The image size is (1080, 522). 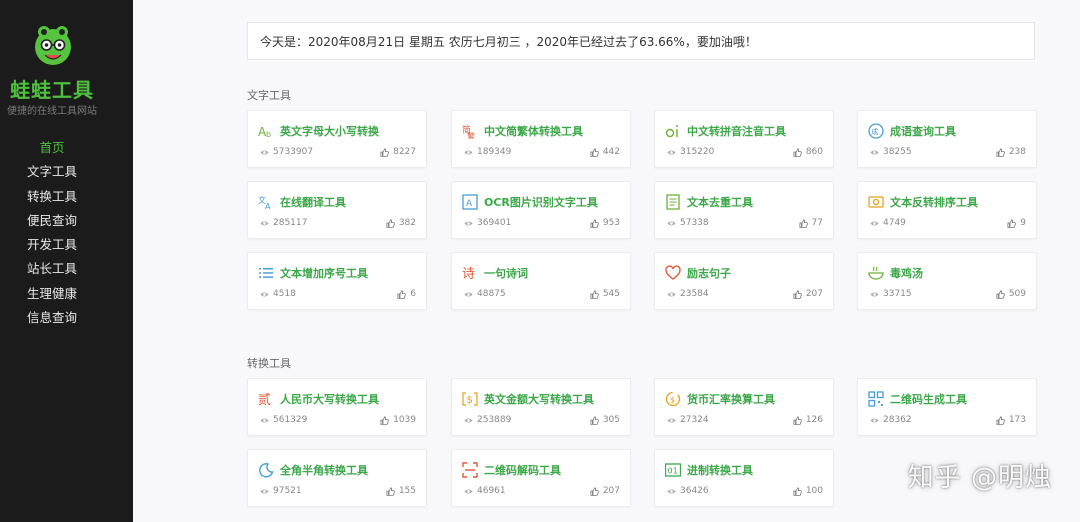 I want to click on tool-card: 成 成语查询工具 38255 238, so click(x=947, y=139).